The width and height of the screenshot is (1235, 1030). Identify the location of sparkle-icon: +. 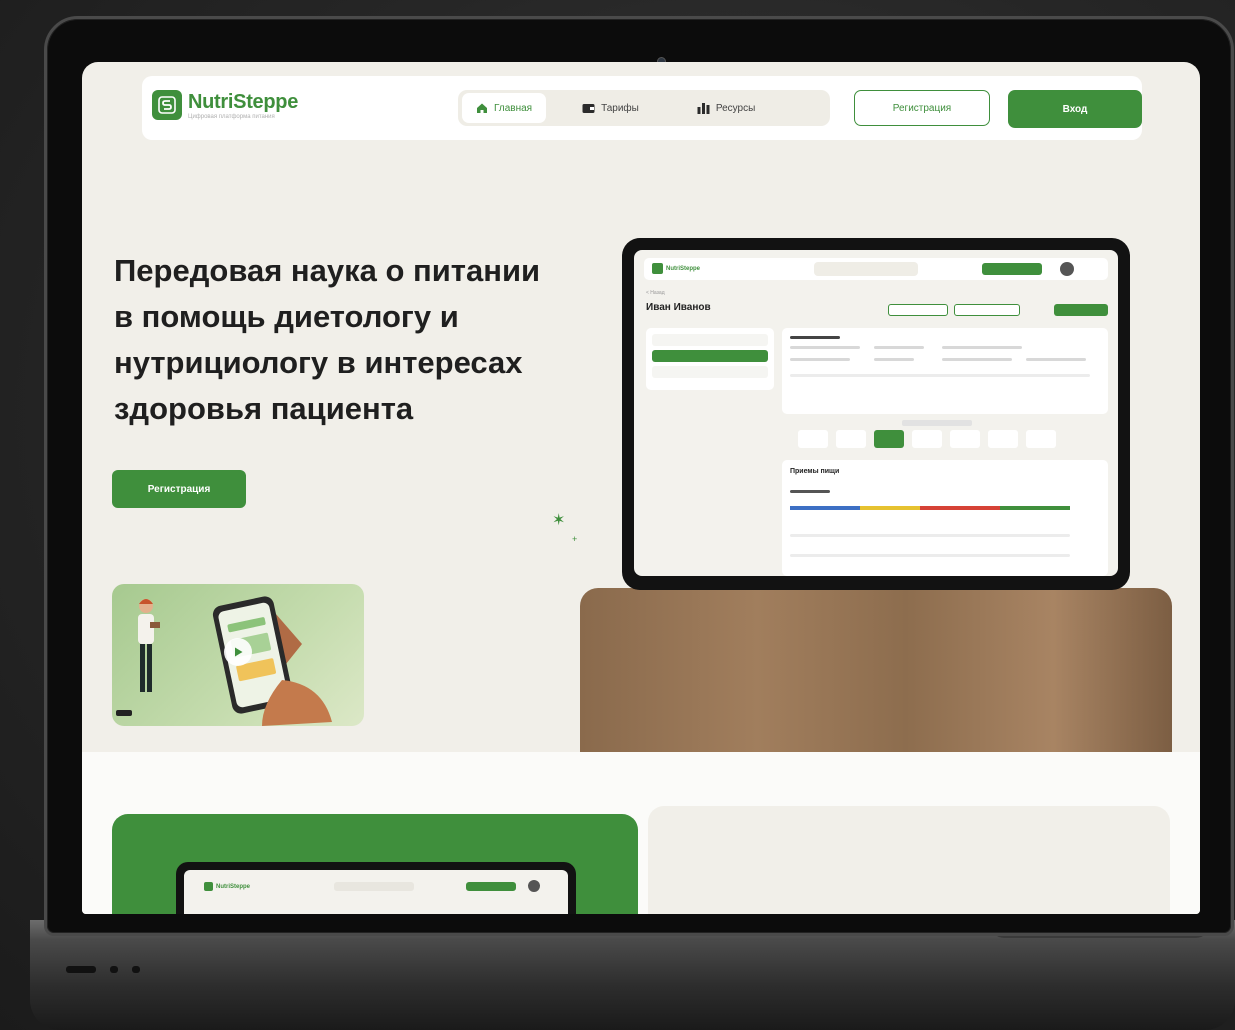
(575, 539).